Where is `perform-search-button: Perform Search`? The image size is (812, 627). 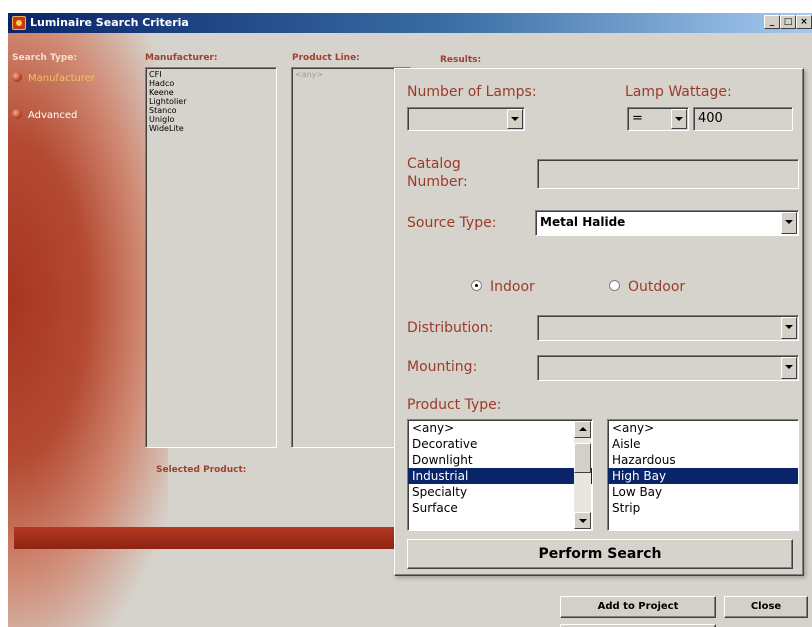 perform-search-button: Perform Search is located at coordinates (600, 554).